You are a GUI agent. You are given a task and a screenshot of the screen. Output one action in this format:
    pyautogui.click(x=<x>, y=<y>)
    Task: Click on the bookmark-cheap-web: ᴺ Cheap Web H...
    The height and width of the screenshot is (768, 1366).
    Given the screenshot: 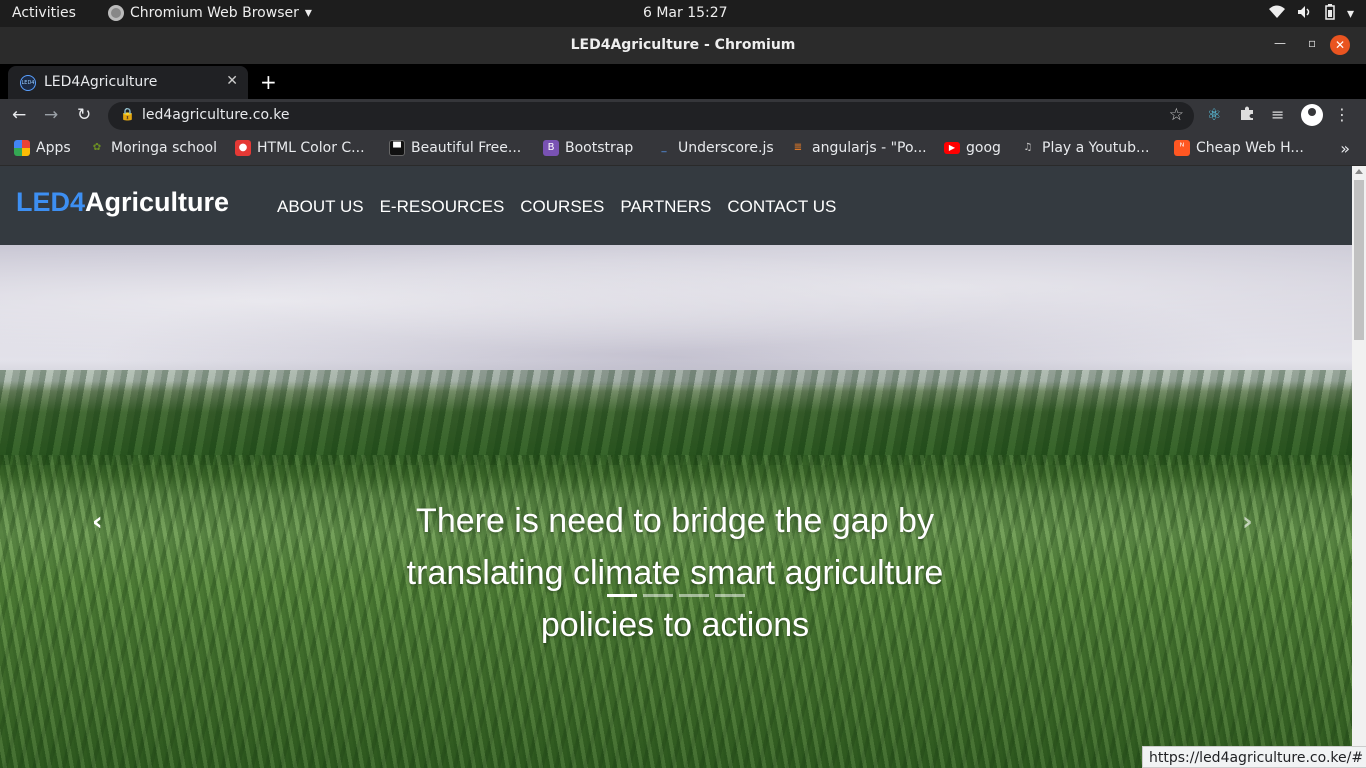 What is the action you would take?
    pyautogui.click(x=1239, y=148)
    